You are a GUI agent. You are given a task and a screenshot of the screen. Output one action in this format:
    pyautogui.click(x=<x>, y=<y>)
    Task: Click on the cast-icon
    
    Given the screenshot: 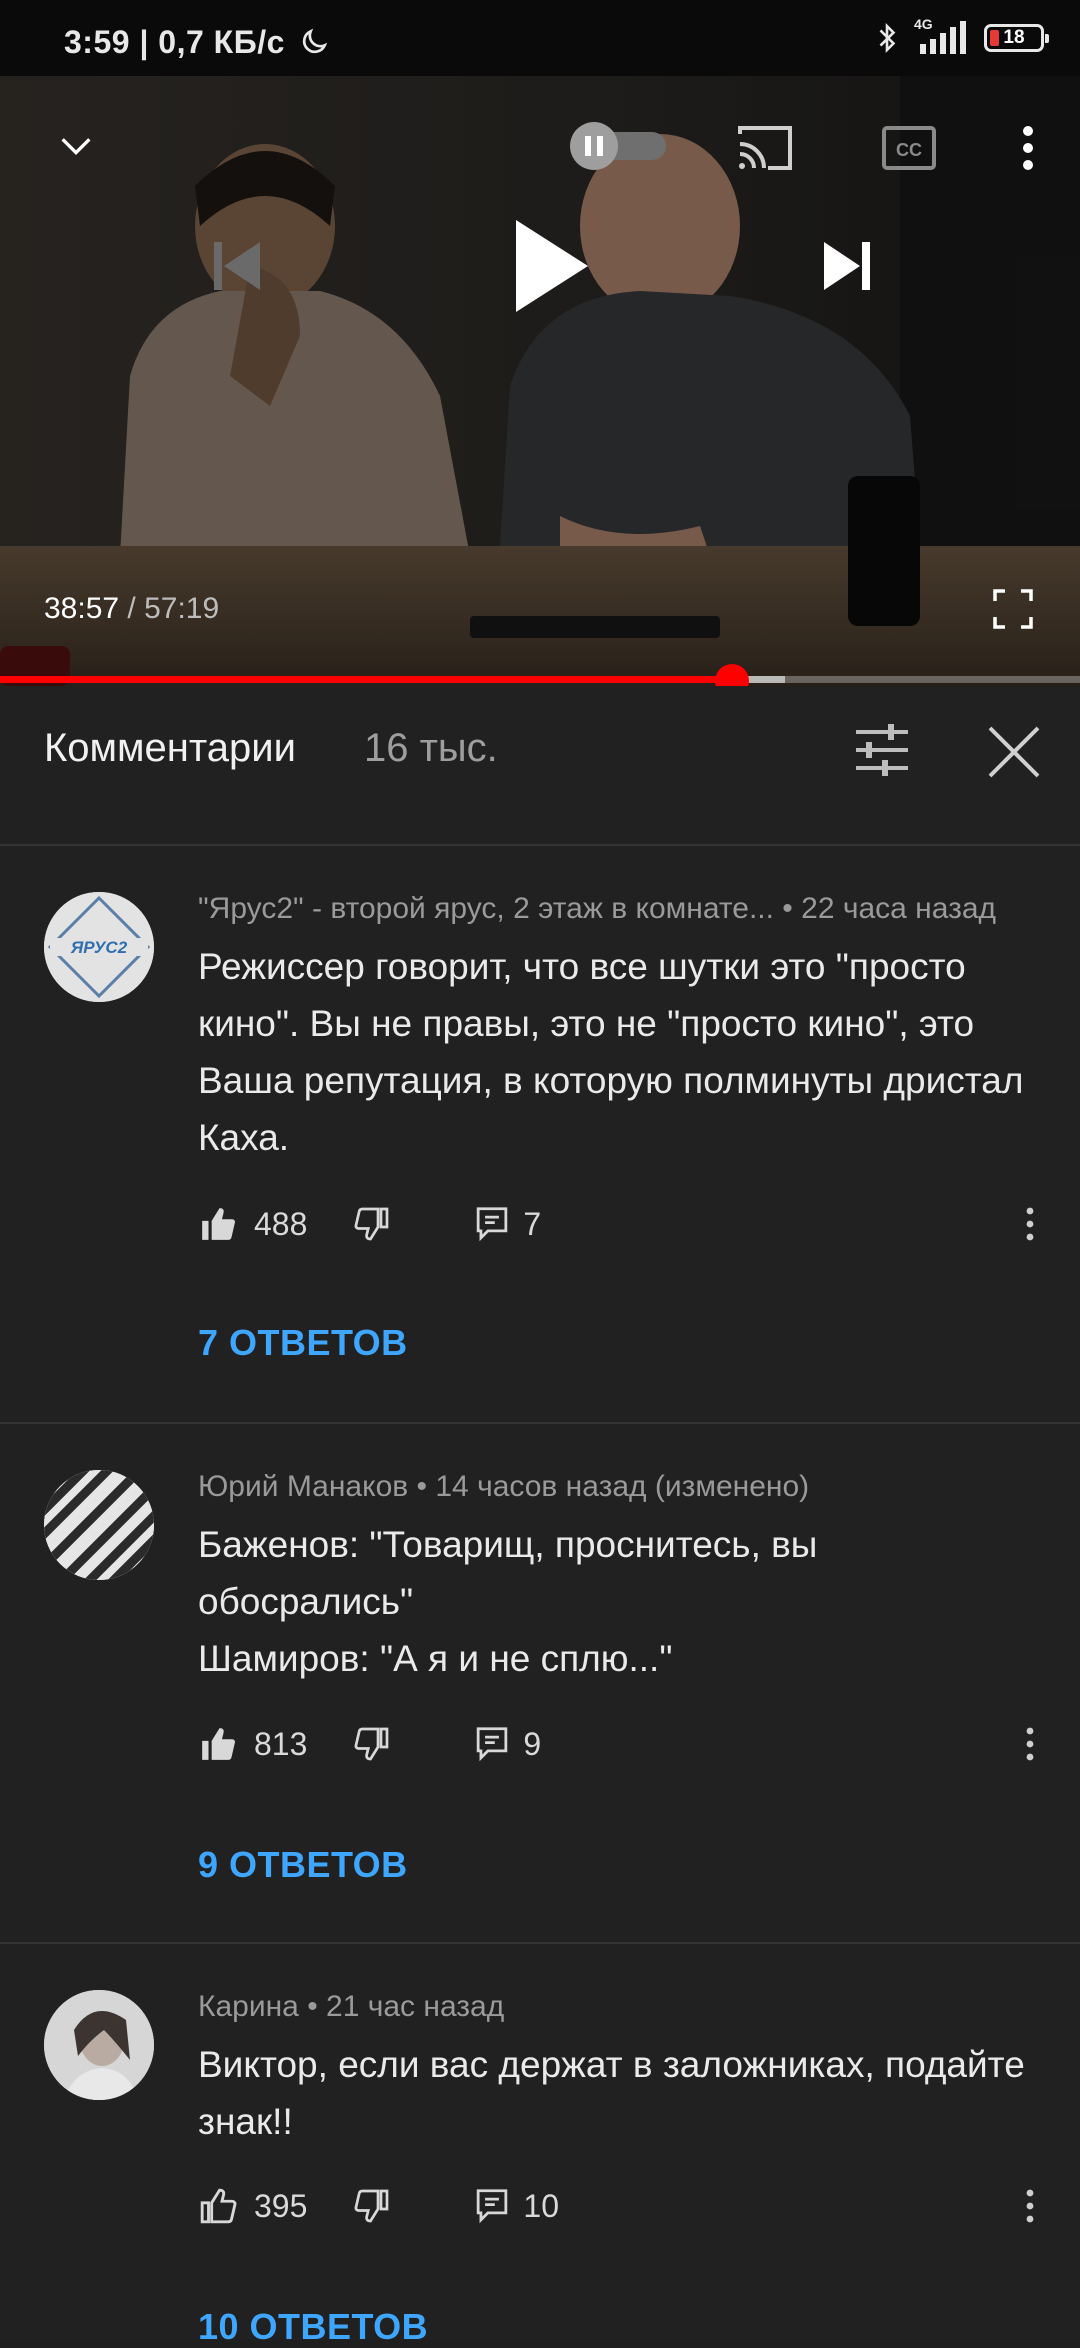 What is the action you would take?
    pyautogui.click(x=765, y=148)
    